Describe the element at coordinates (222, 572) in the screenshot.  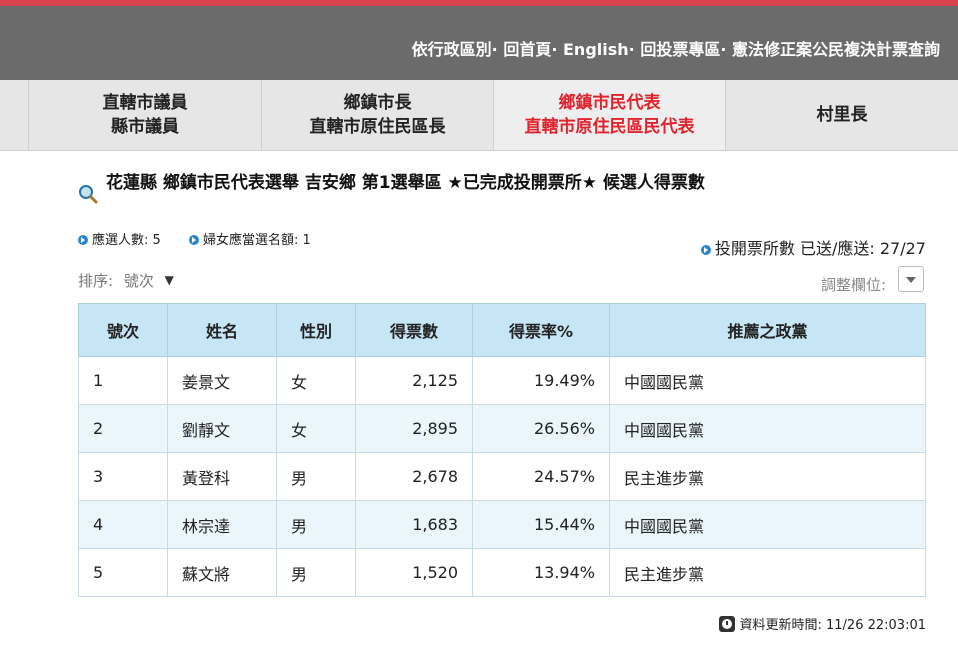
I see `cell-name: 蘇文將` at that location.